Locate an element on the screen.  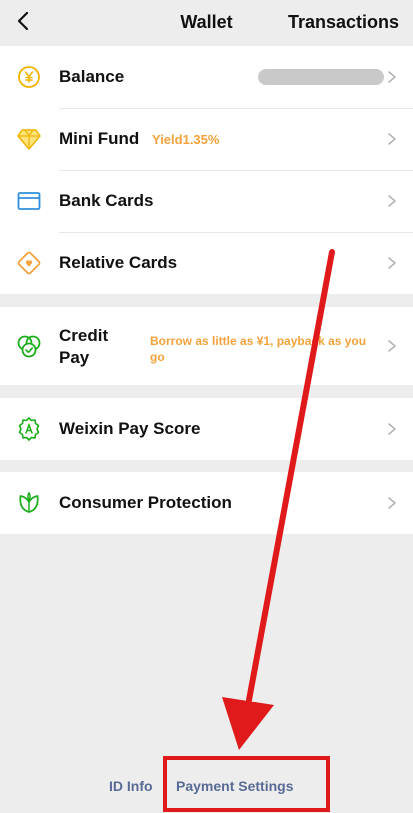
balance-row: Balance is located at coordinates (206, 77).